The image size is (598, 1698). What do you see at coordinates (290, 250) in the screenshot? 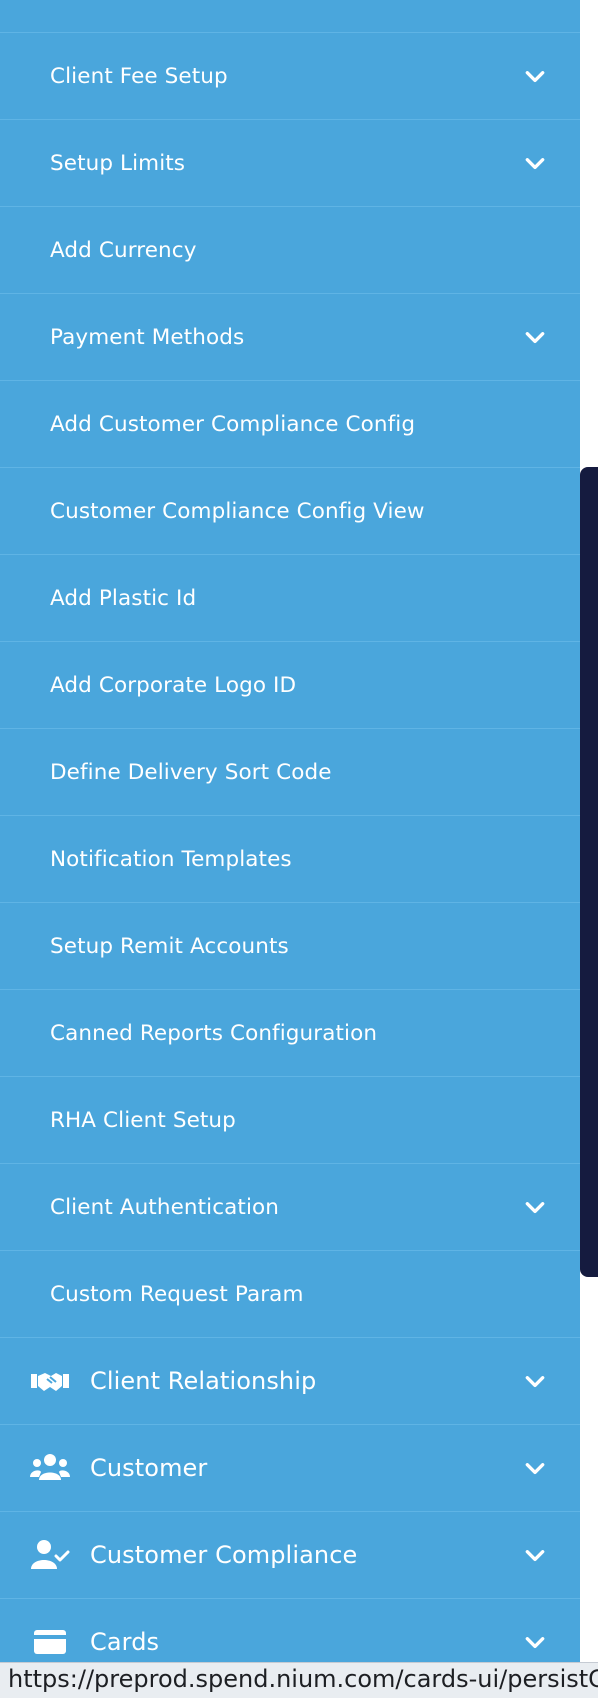
I see `menu-item-add-currency: Add Currency` at bounding box center [290, 250].